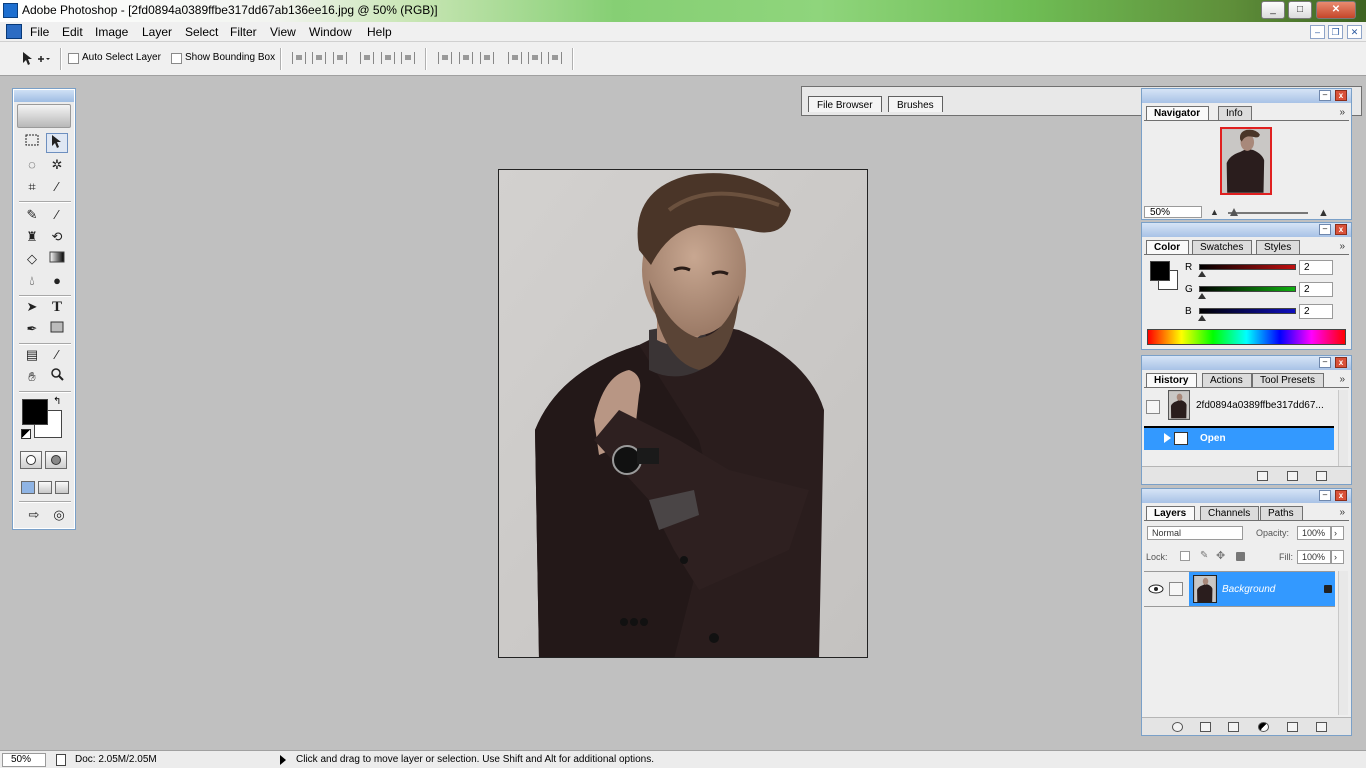  I want to click on align-vertical-center-icon, so click(319, 58).